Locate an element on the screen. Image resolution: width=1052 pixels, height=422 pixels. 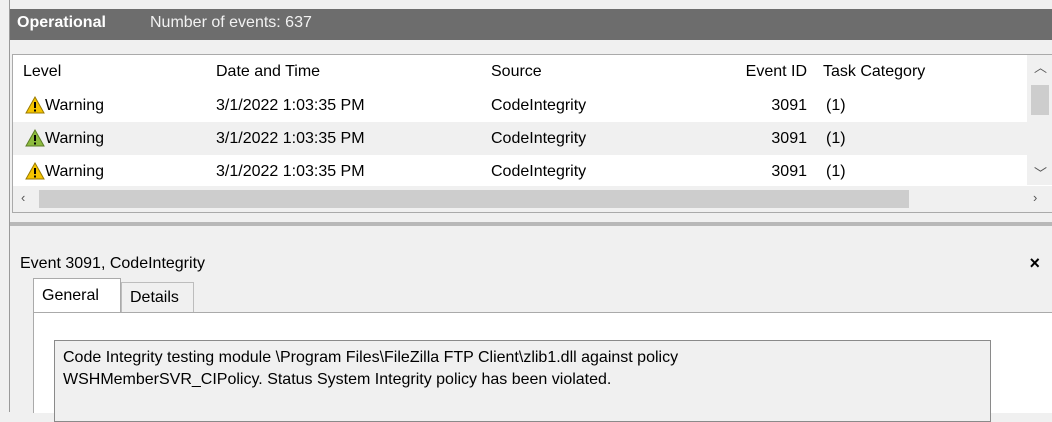
close-icon: × is located at coordinates (1034, 263).